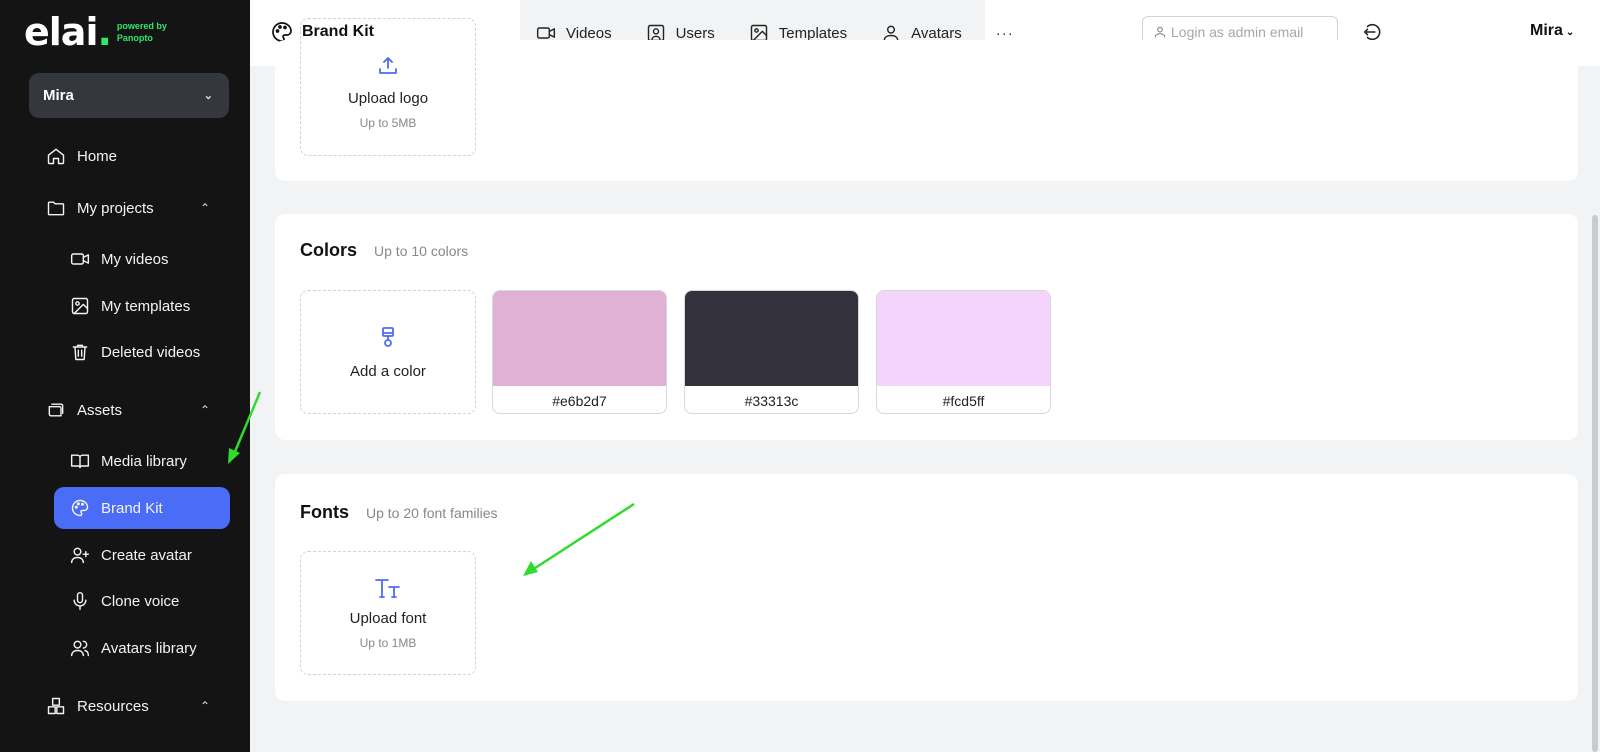  Describe the element at coordinates (149, 306) in the screenshot. I see `sidebar-item-my-templates: My templates` at that location.